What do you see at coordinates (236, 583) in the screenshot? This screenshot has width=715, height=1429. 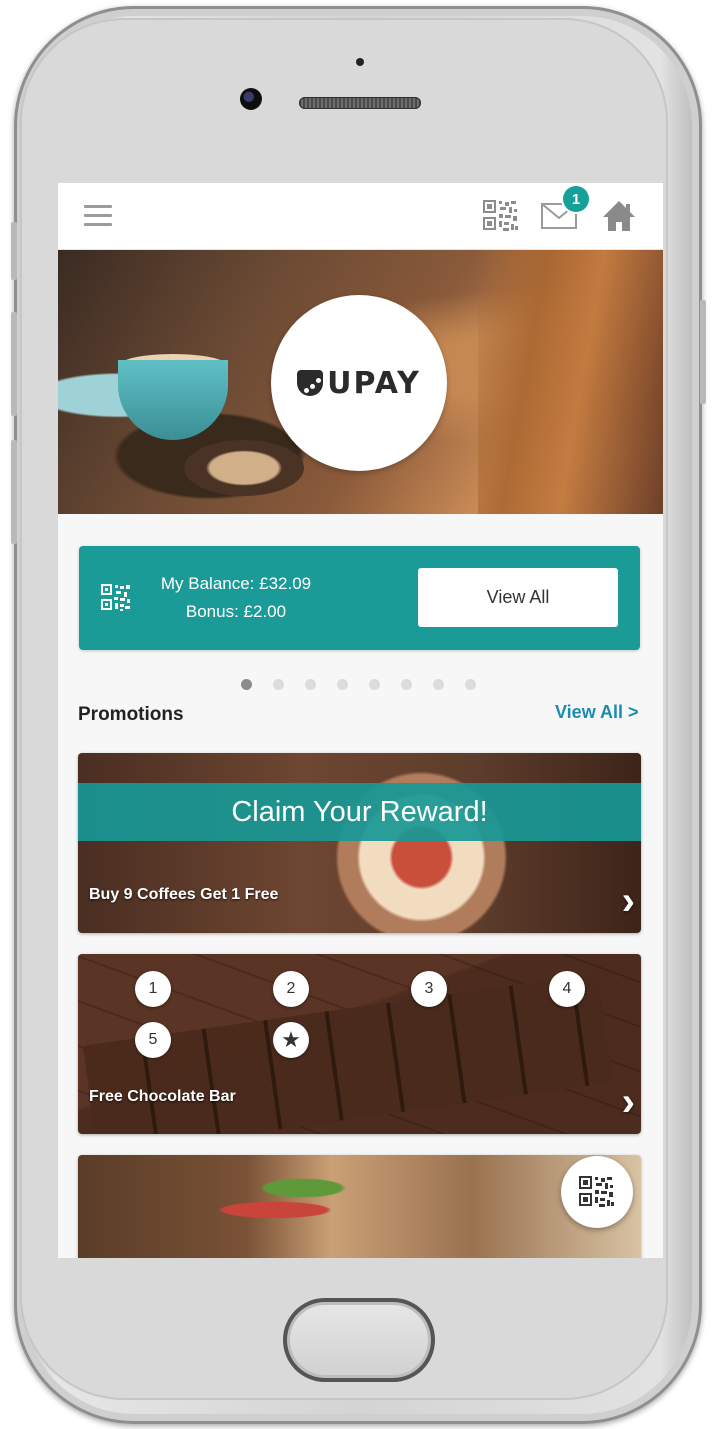 I see `balance-amount: My Balance: £32.09` at bounding box center [236, 583].